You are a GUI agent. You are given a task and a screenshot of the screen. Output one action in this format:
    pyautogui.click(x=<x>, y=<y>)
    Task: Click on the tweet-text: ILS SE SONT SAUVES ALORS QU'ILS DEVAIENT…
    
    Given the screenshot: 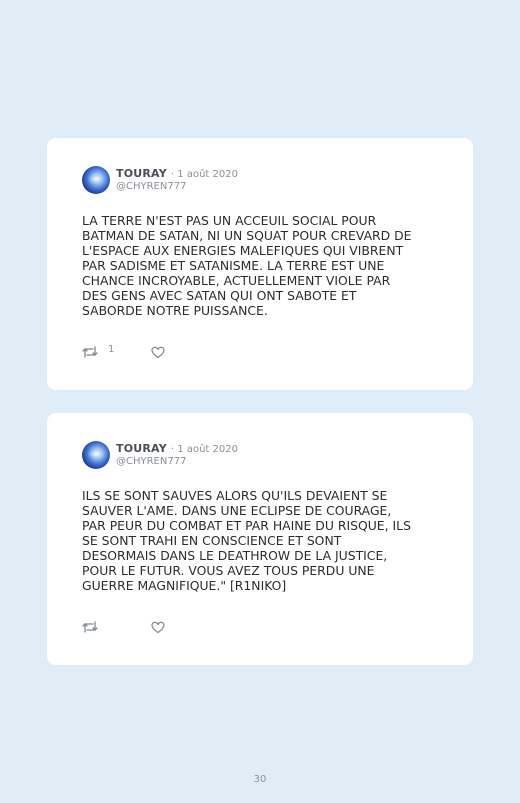 What is the action you would take?
    pyautogui.click(x=246, y=540)
    